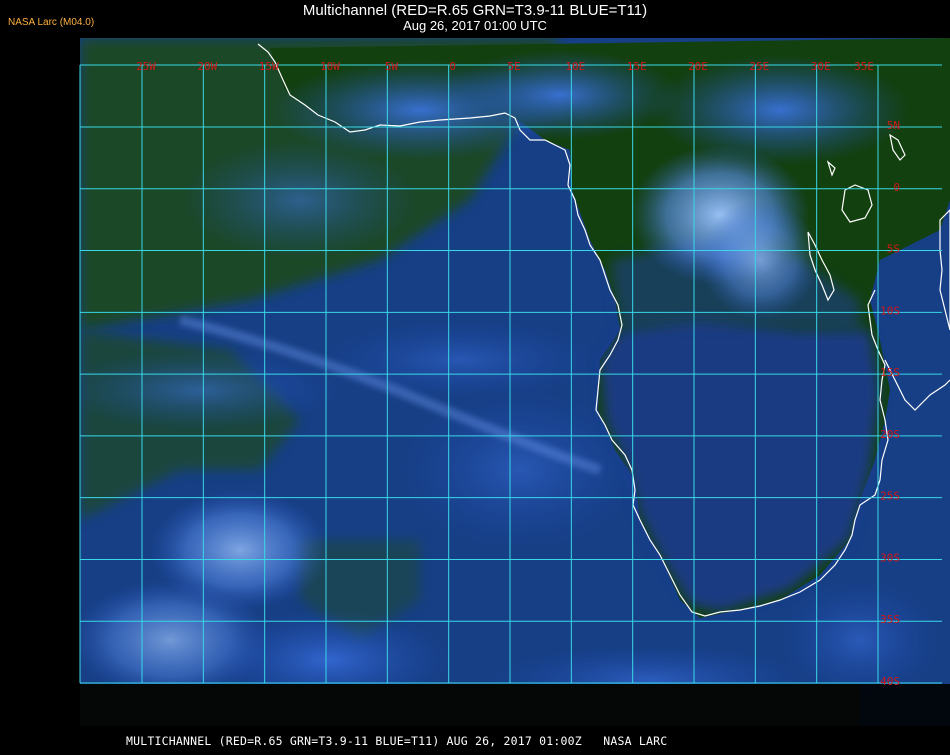  What do you see at coordinates (452, 66) in the screenshot?
I see `longitude-label: 0` at bounding box center [452, 66].